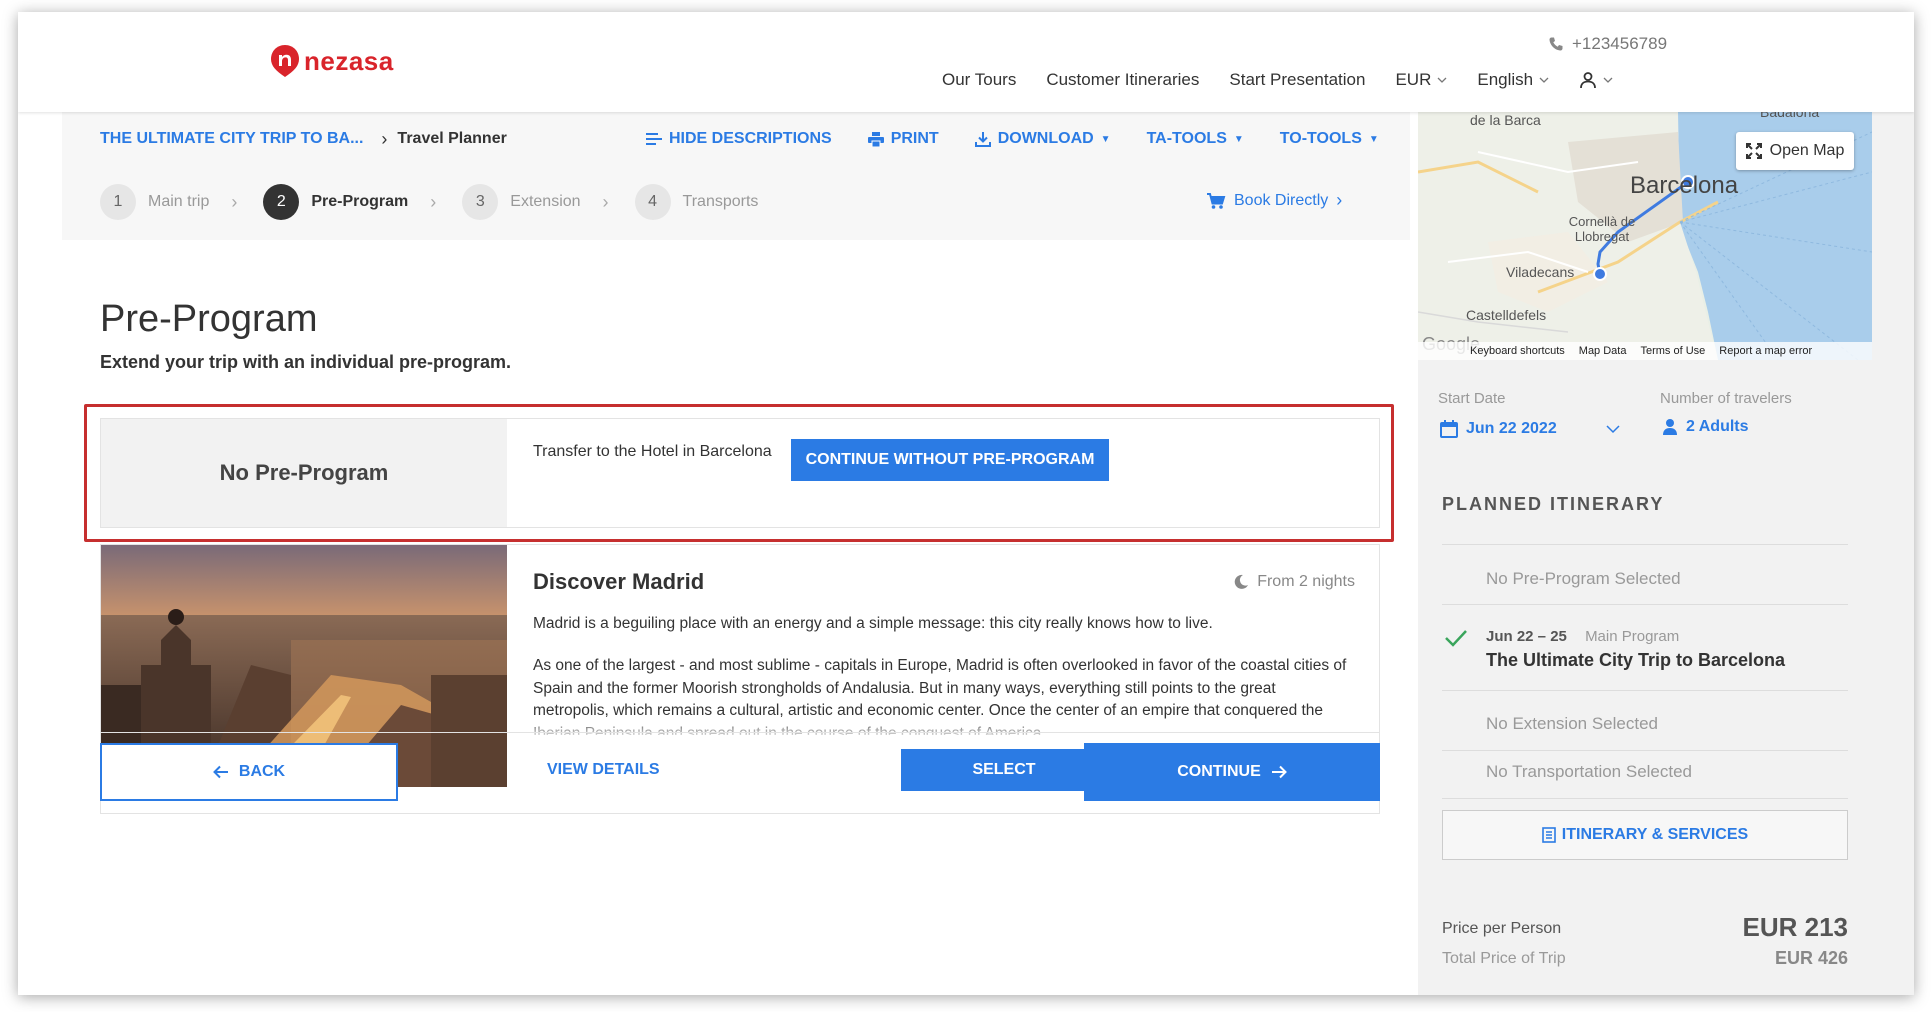  I want to click on language-dropdown: English, so click(1513, 80).